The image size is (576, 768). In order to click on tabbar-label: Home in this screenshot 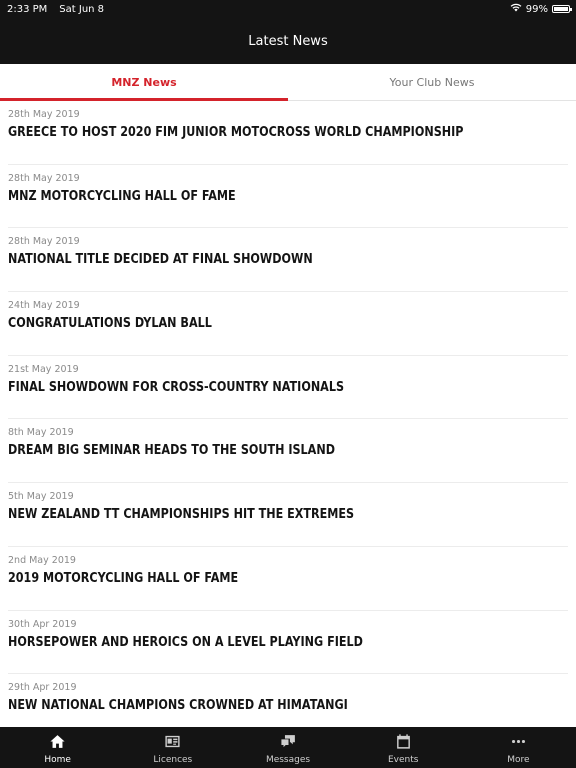, I will do `click(57, 760)`.